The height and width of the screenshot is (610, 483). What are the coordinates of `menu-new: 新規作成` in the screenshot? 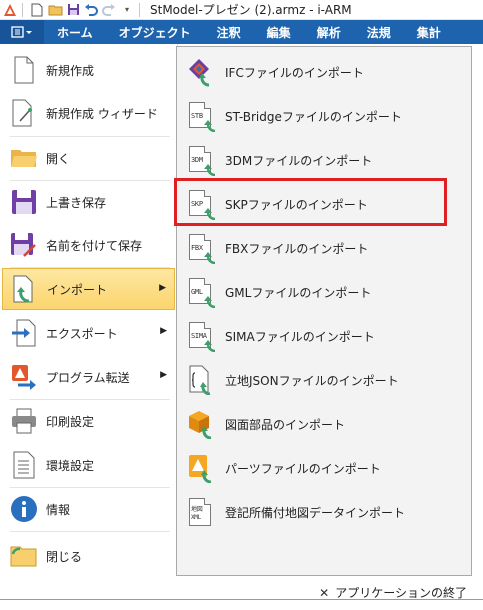 It's located at (88, 70).